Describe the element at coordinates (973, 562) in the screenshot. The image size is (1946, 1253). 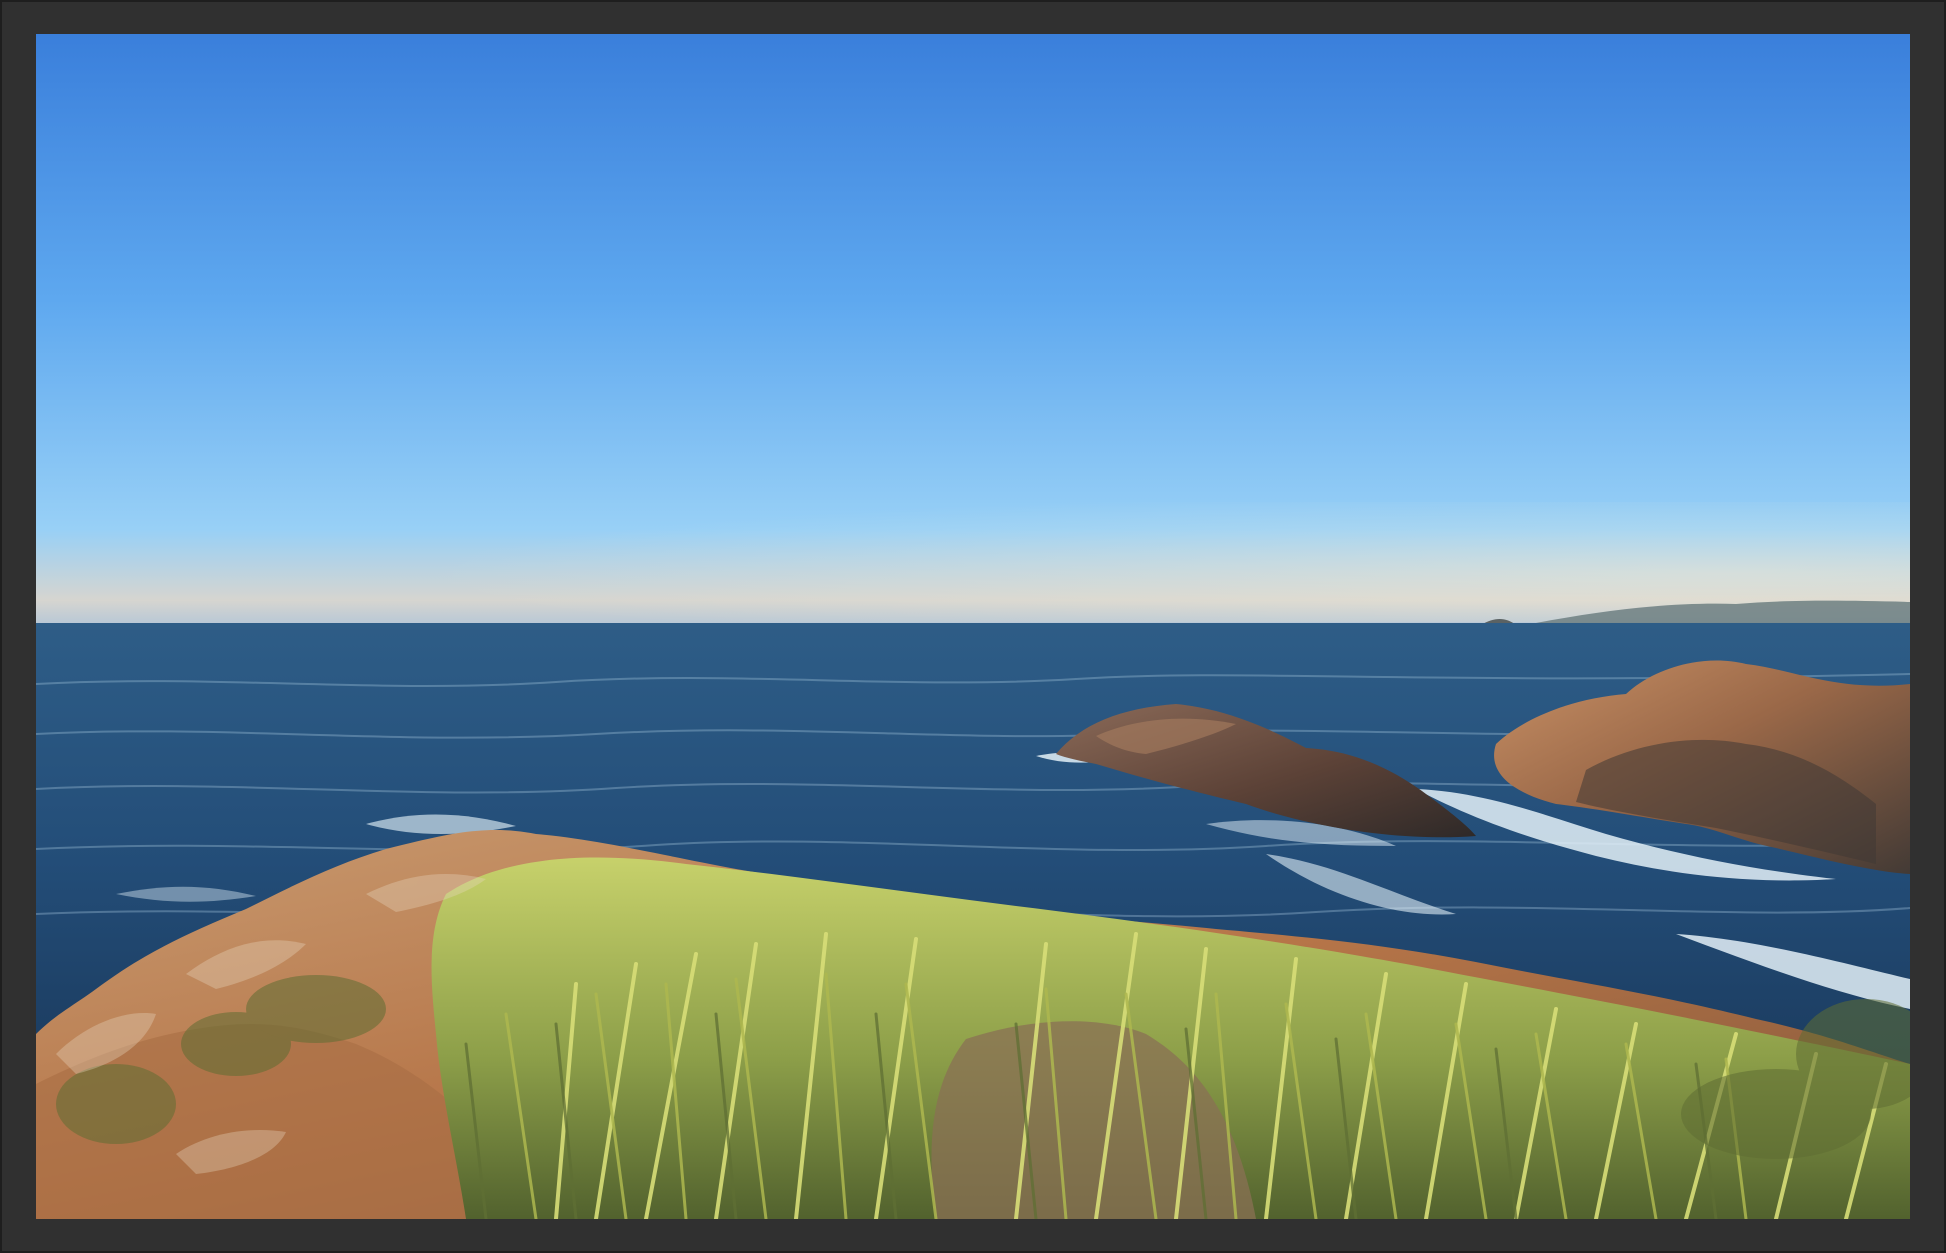
I see `horizon-glow` at that location.